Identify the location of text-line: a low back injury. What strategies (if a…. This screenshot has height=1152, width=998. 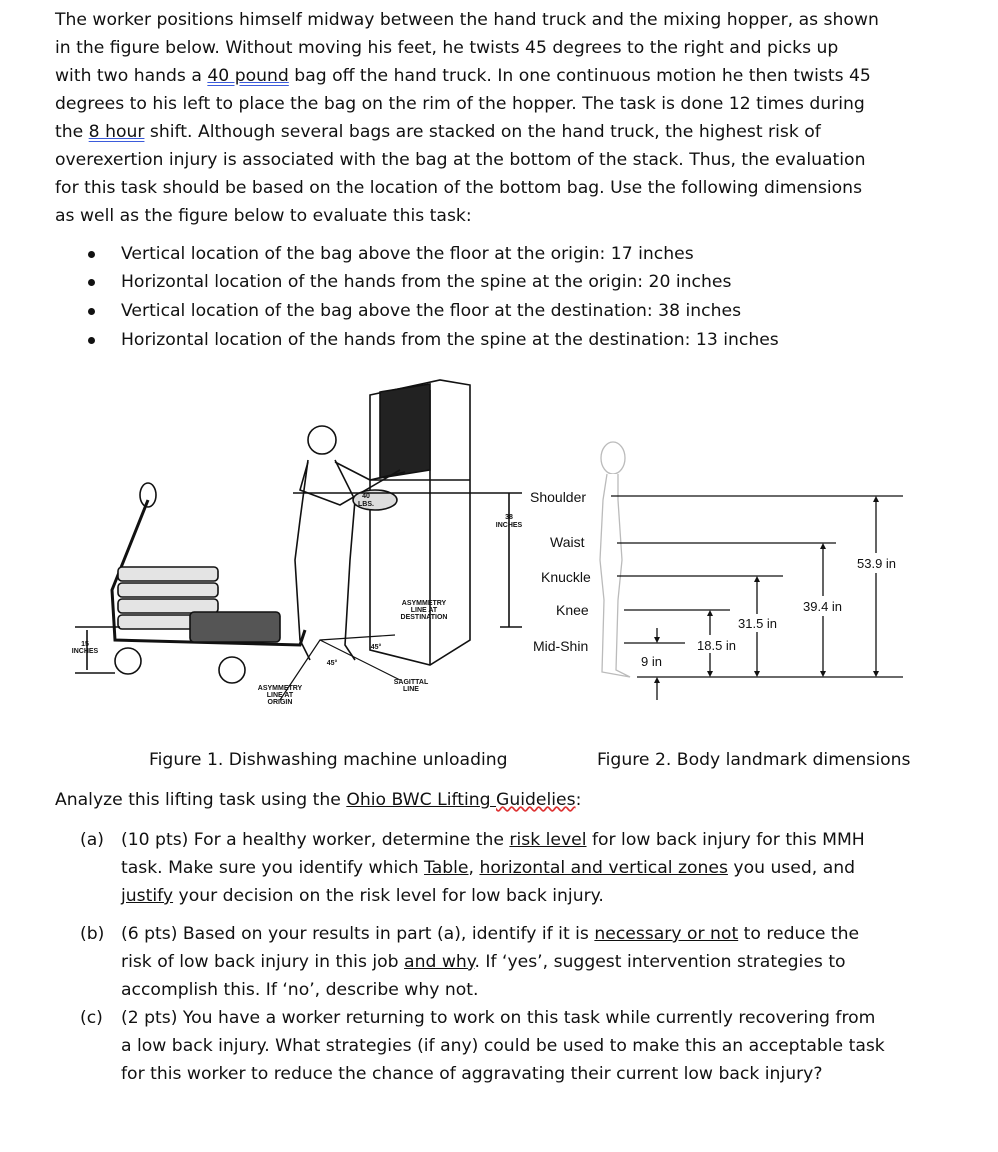
(503, 1046).